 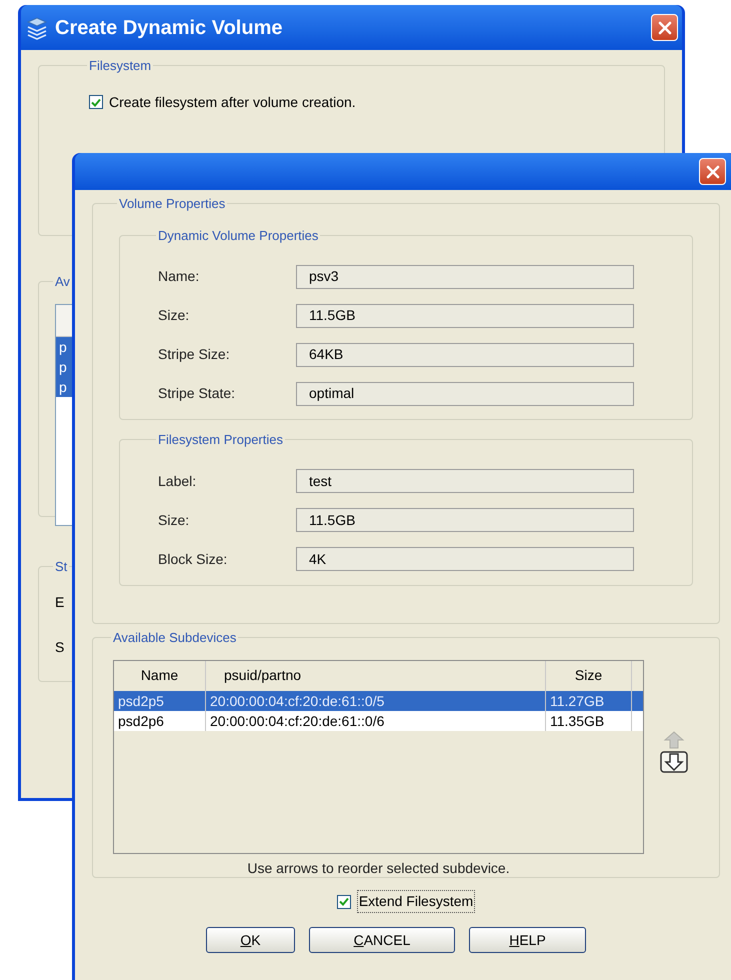 What do you see at coordinates (416, 901) in the screenshot?
I see `checkbox-label: Extend Filesystem` at bounding box center [416, 901].